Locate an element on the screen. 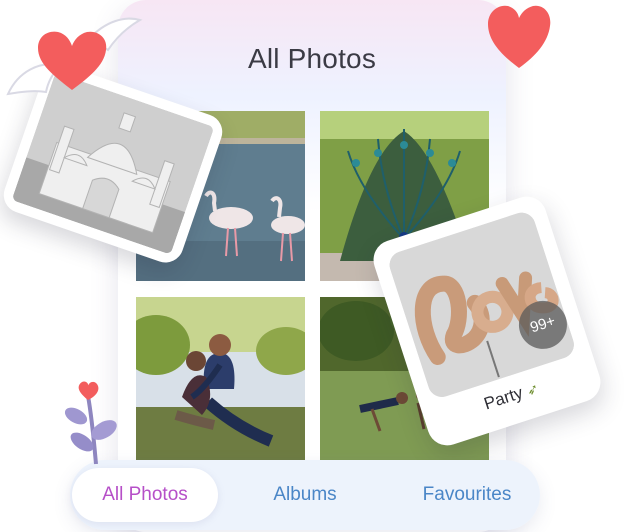  bottom-tab-bar: All Photos Albums Favourites is located at coordinates (305, 495).